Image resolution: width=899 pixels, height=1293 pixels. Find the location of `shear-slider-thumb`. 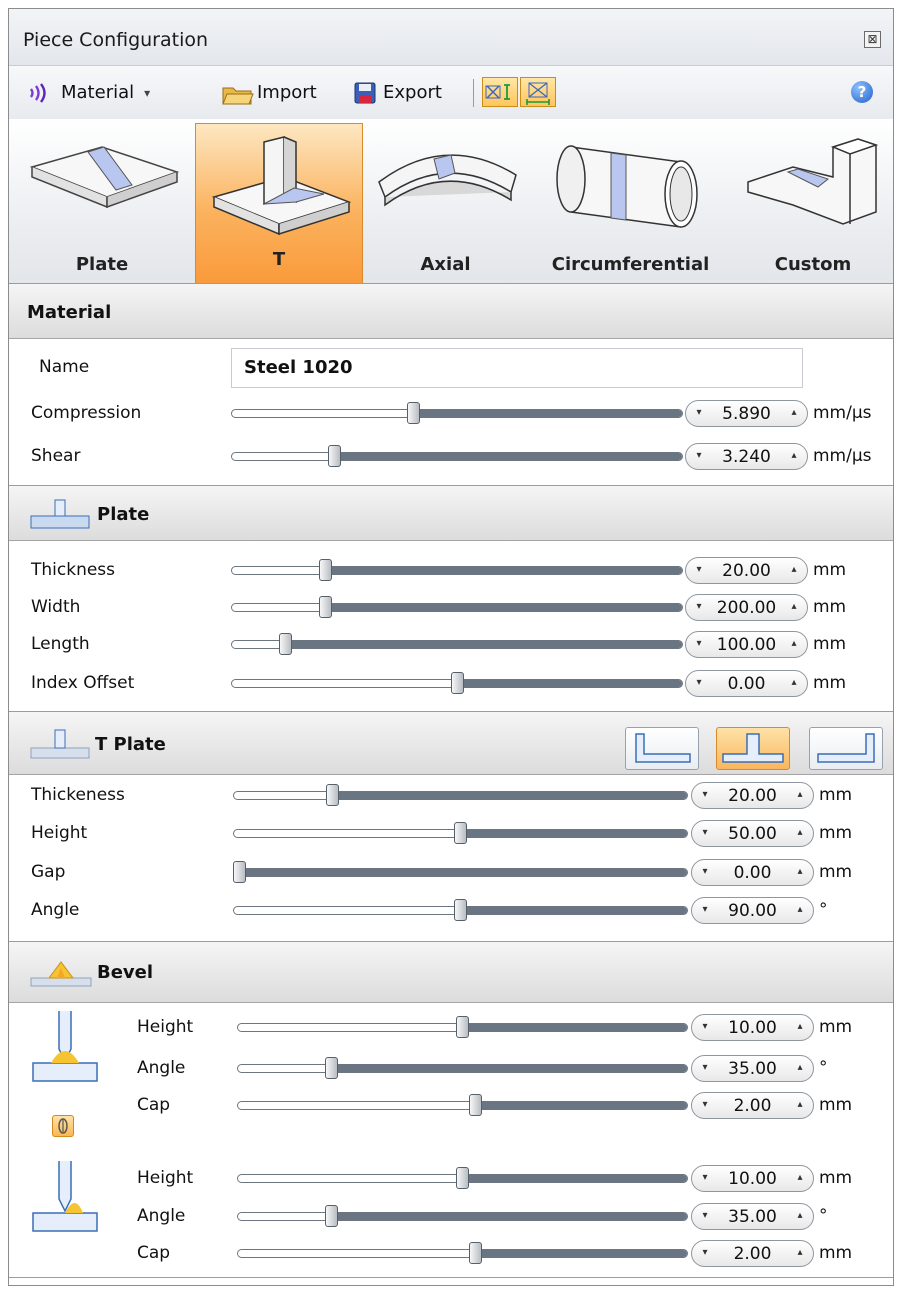

shear-slider-thumb is located at coordinates (334, 456).